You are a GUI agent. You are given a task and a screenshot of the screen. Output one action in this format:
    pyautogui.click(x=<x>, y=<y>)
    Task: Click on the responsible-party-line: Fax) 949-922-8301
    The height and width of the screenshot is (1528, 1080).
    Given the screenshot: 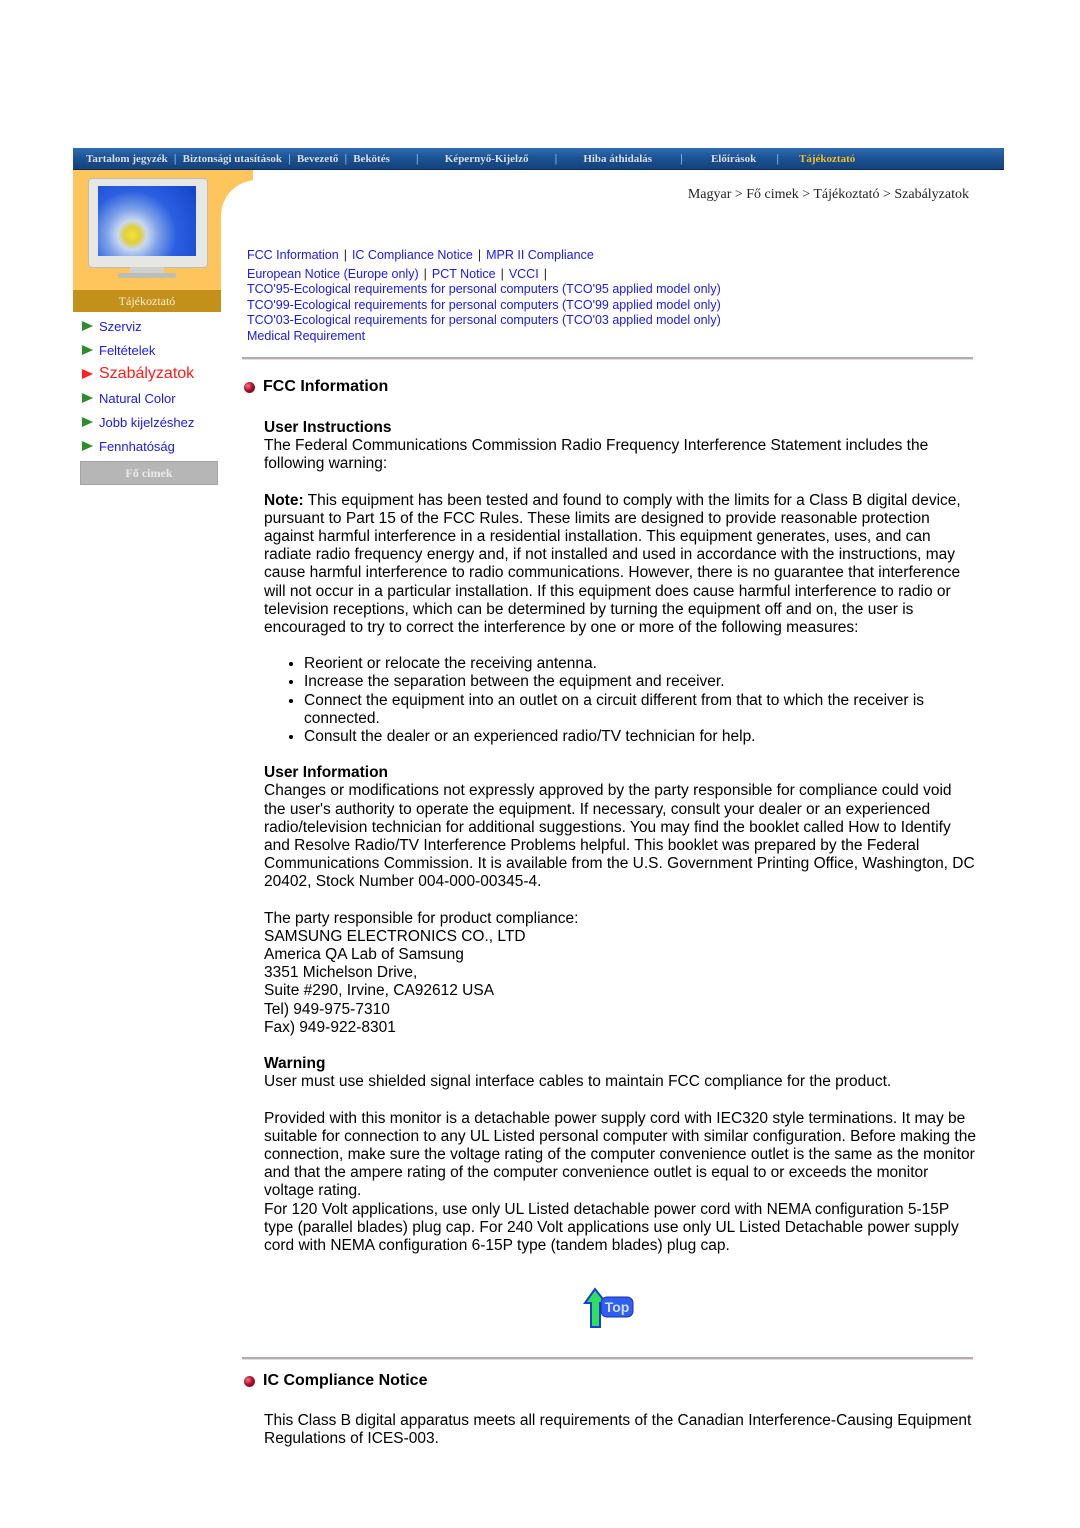 What is the action you would take?
    pyautogui.click(x=330, y=1027)
    